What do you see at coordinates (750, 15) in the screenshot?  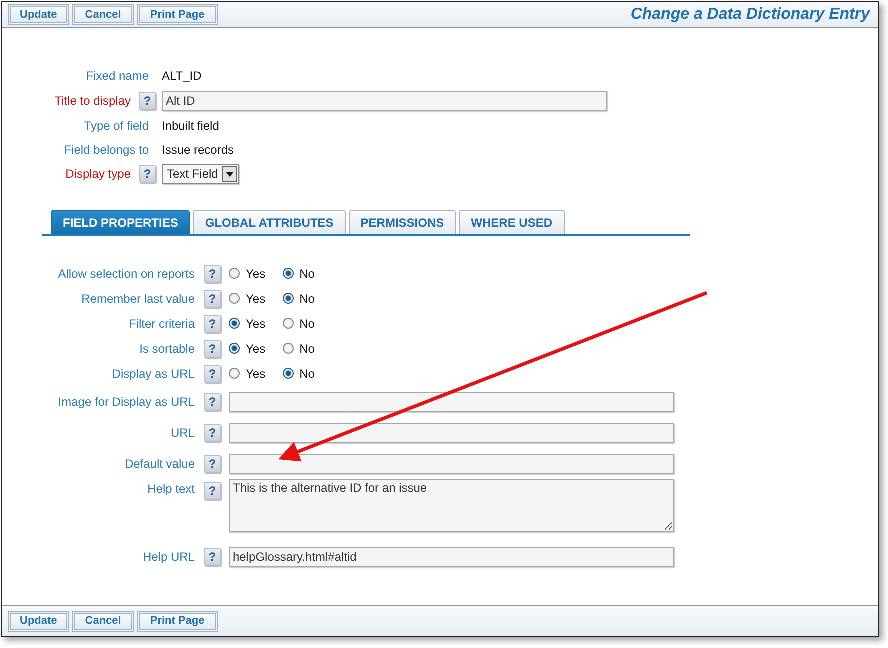 I see `page-title: Change a Data Dictionary Entry` at bounding box center [750, 15].